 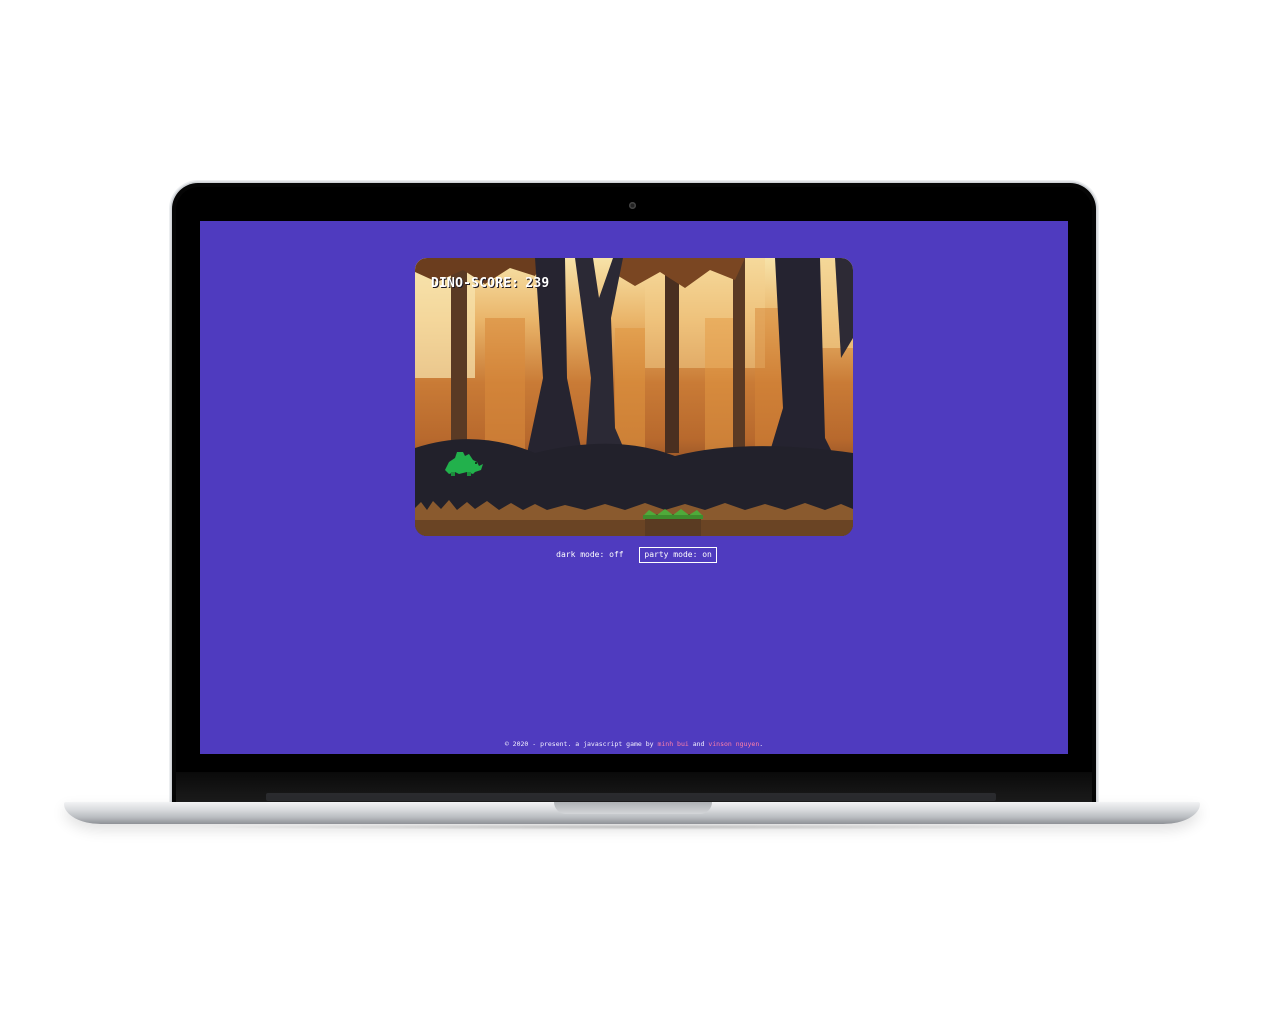 I want to click on settings-toggles: dark mode: off party mode: on, so click(x=634, y=555).